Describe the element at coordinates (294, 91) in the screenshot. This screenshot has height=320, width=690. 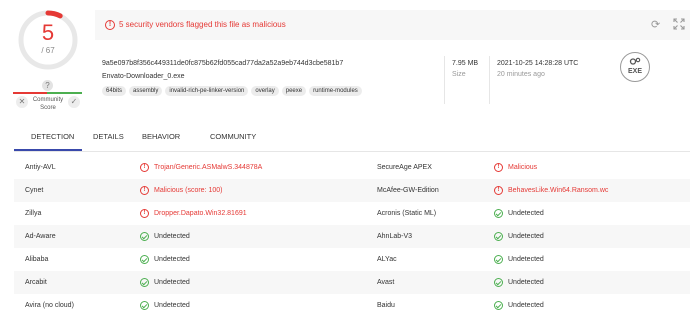
I see `tag: peexe` at that location.